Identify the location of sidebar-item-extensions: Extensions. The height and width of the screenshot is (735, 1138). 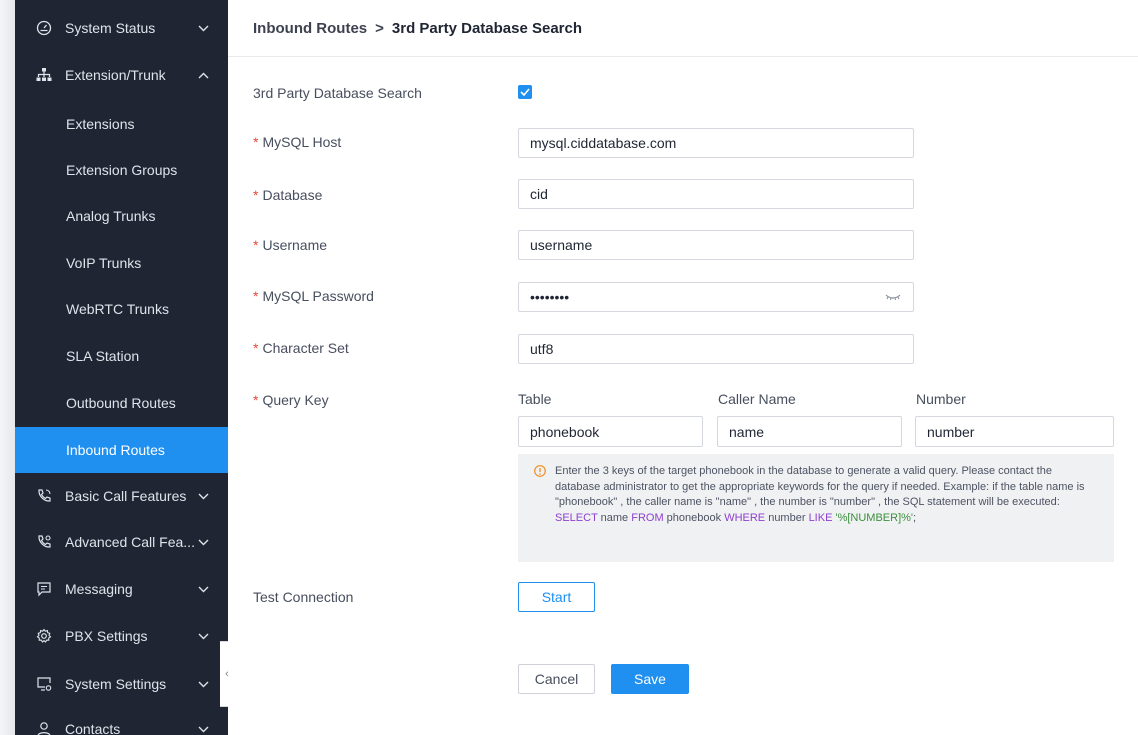
(121, 124).